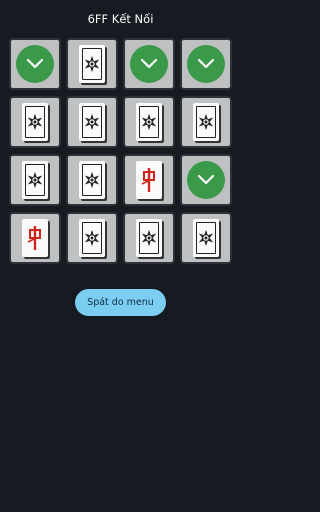  I want to click on back-to-menu-button: Spát do menu, so click(120, 302).